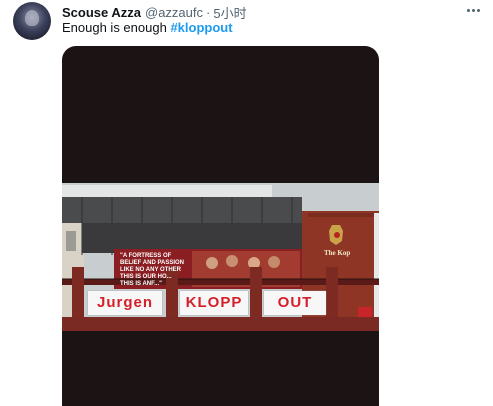 The width and height of the screenshot is (493, 406). Describe the element at coordinates (125, 303) in the screenshot. I see `banner-jurgen: Jurgen` at that location.